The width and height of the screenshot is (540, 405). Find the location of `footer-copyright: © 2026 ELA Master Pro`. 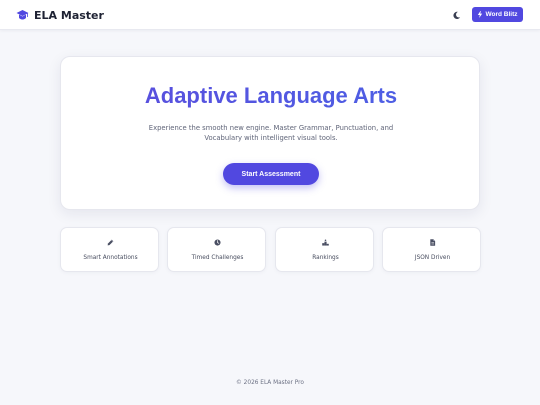

footer-copyright: © 2026 ELA Master Pro is located at coordinates (270, 383).